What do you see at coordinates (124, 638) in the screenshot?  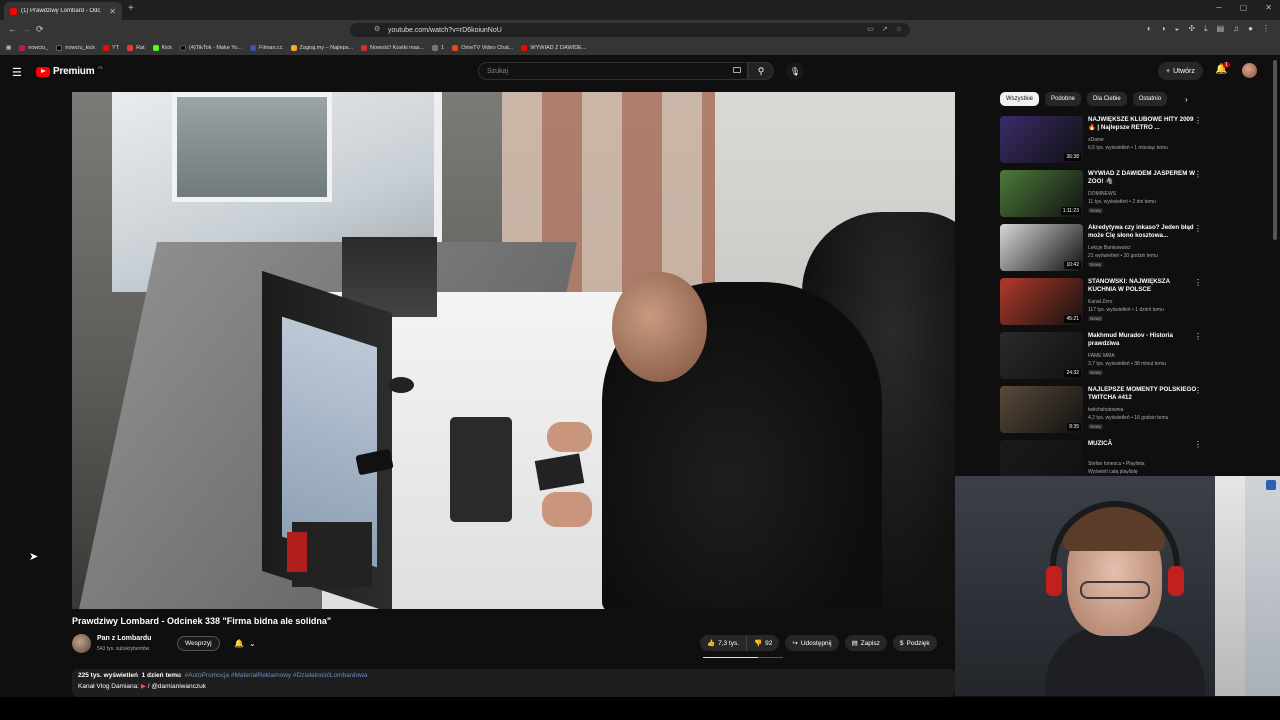 I see `channel-name: Pan z Lombardu` at bounding box center [124, 638].